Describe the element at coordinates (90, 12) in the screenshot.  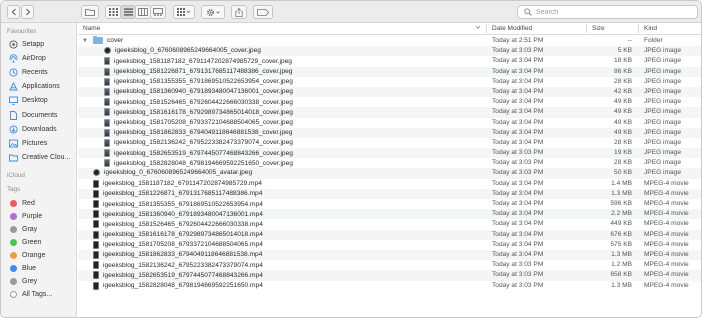
I see `new-folder-button` at that location.